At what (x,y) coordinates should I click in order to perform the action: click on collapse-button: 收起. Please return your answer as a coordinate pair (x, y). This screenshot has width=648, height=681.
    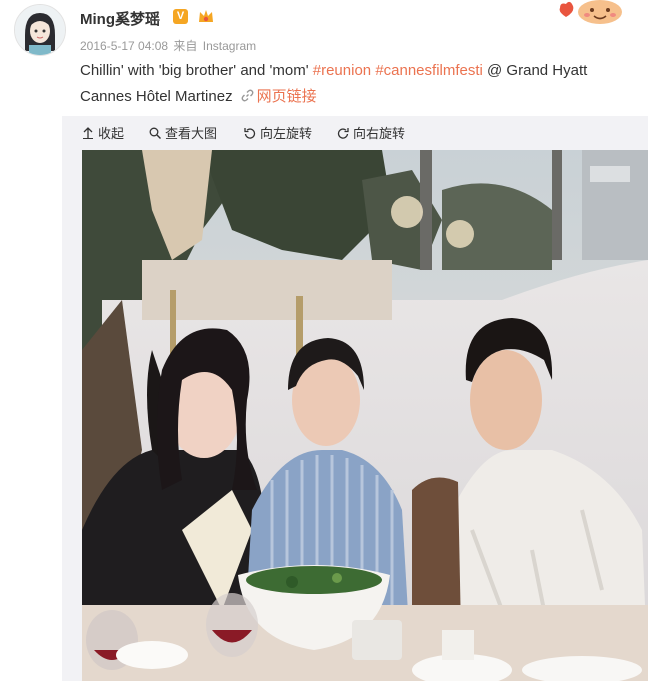
    Looking at the image, I should click on (103, 132).